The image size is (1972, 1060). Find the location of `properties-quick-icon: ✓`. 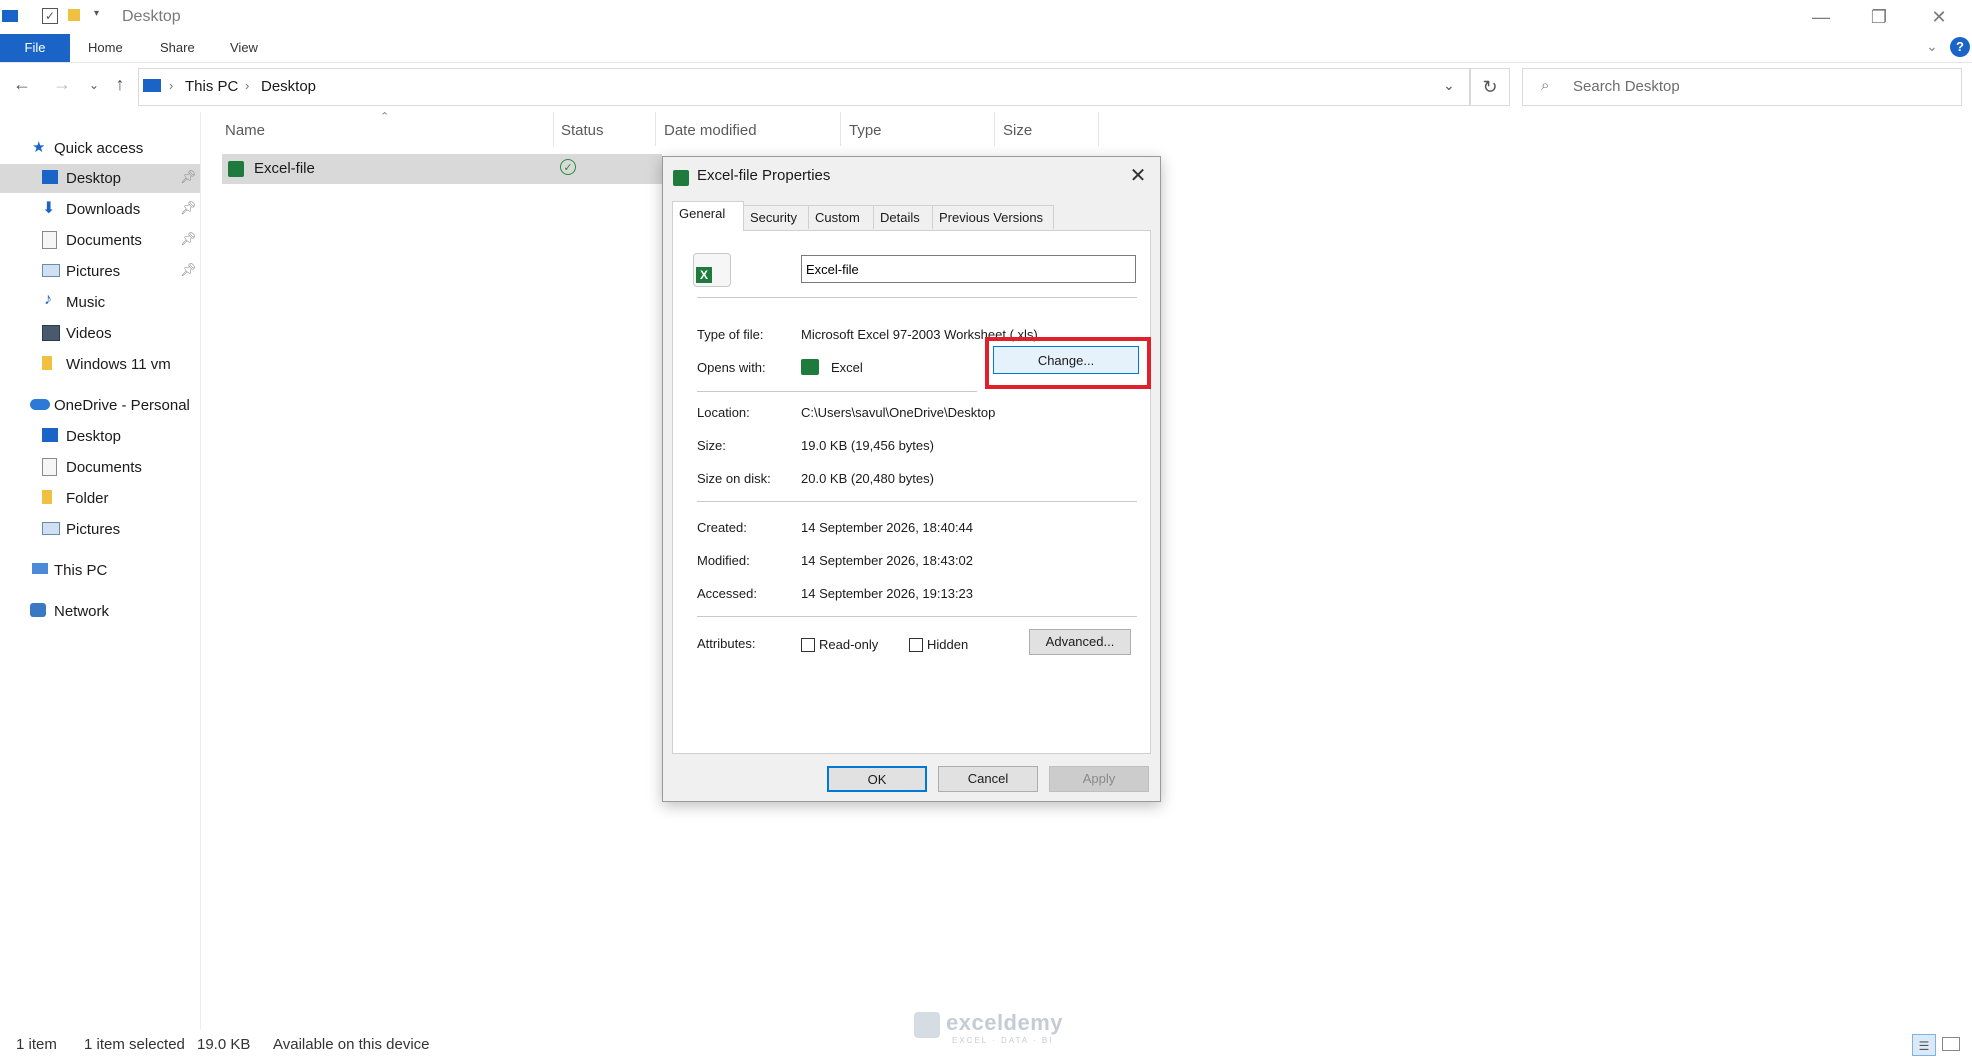

properties-quick-icon: ✓ is located at coordinates (50, 16).